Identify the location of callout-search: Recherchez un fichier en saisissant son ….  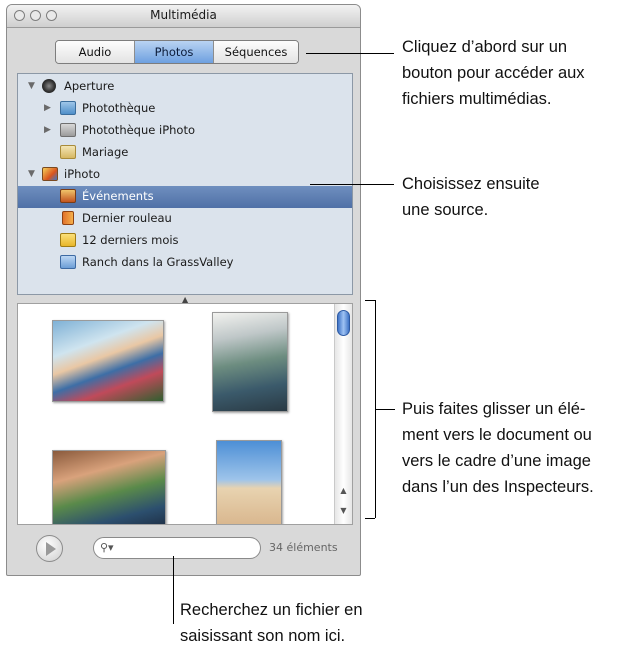
(271, 623).